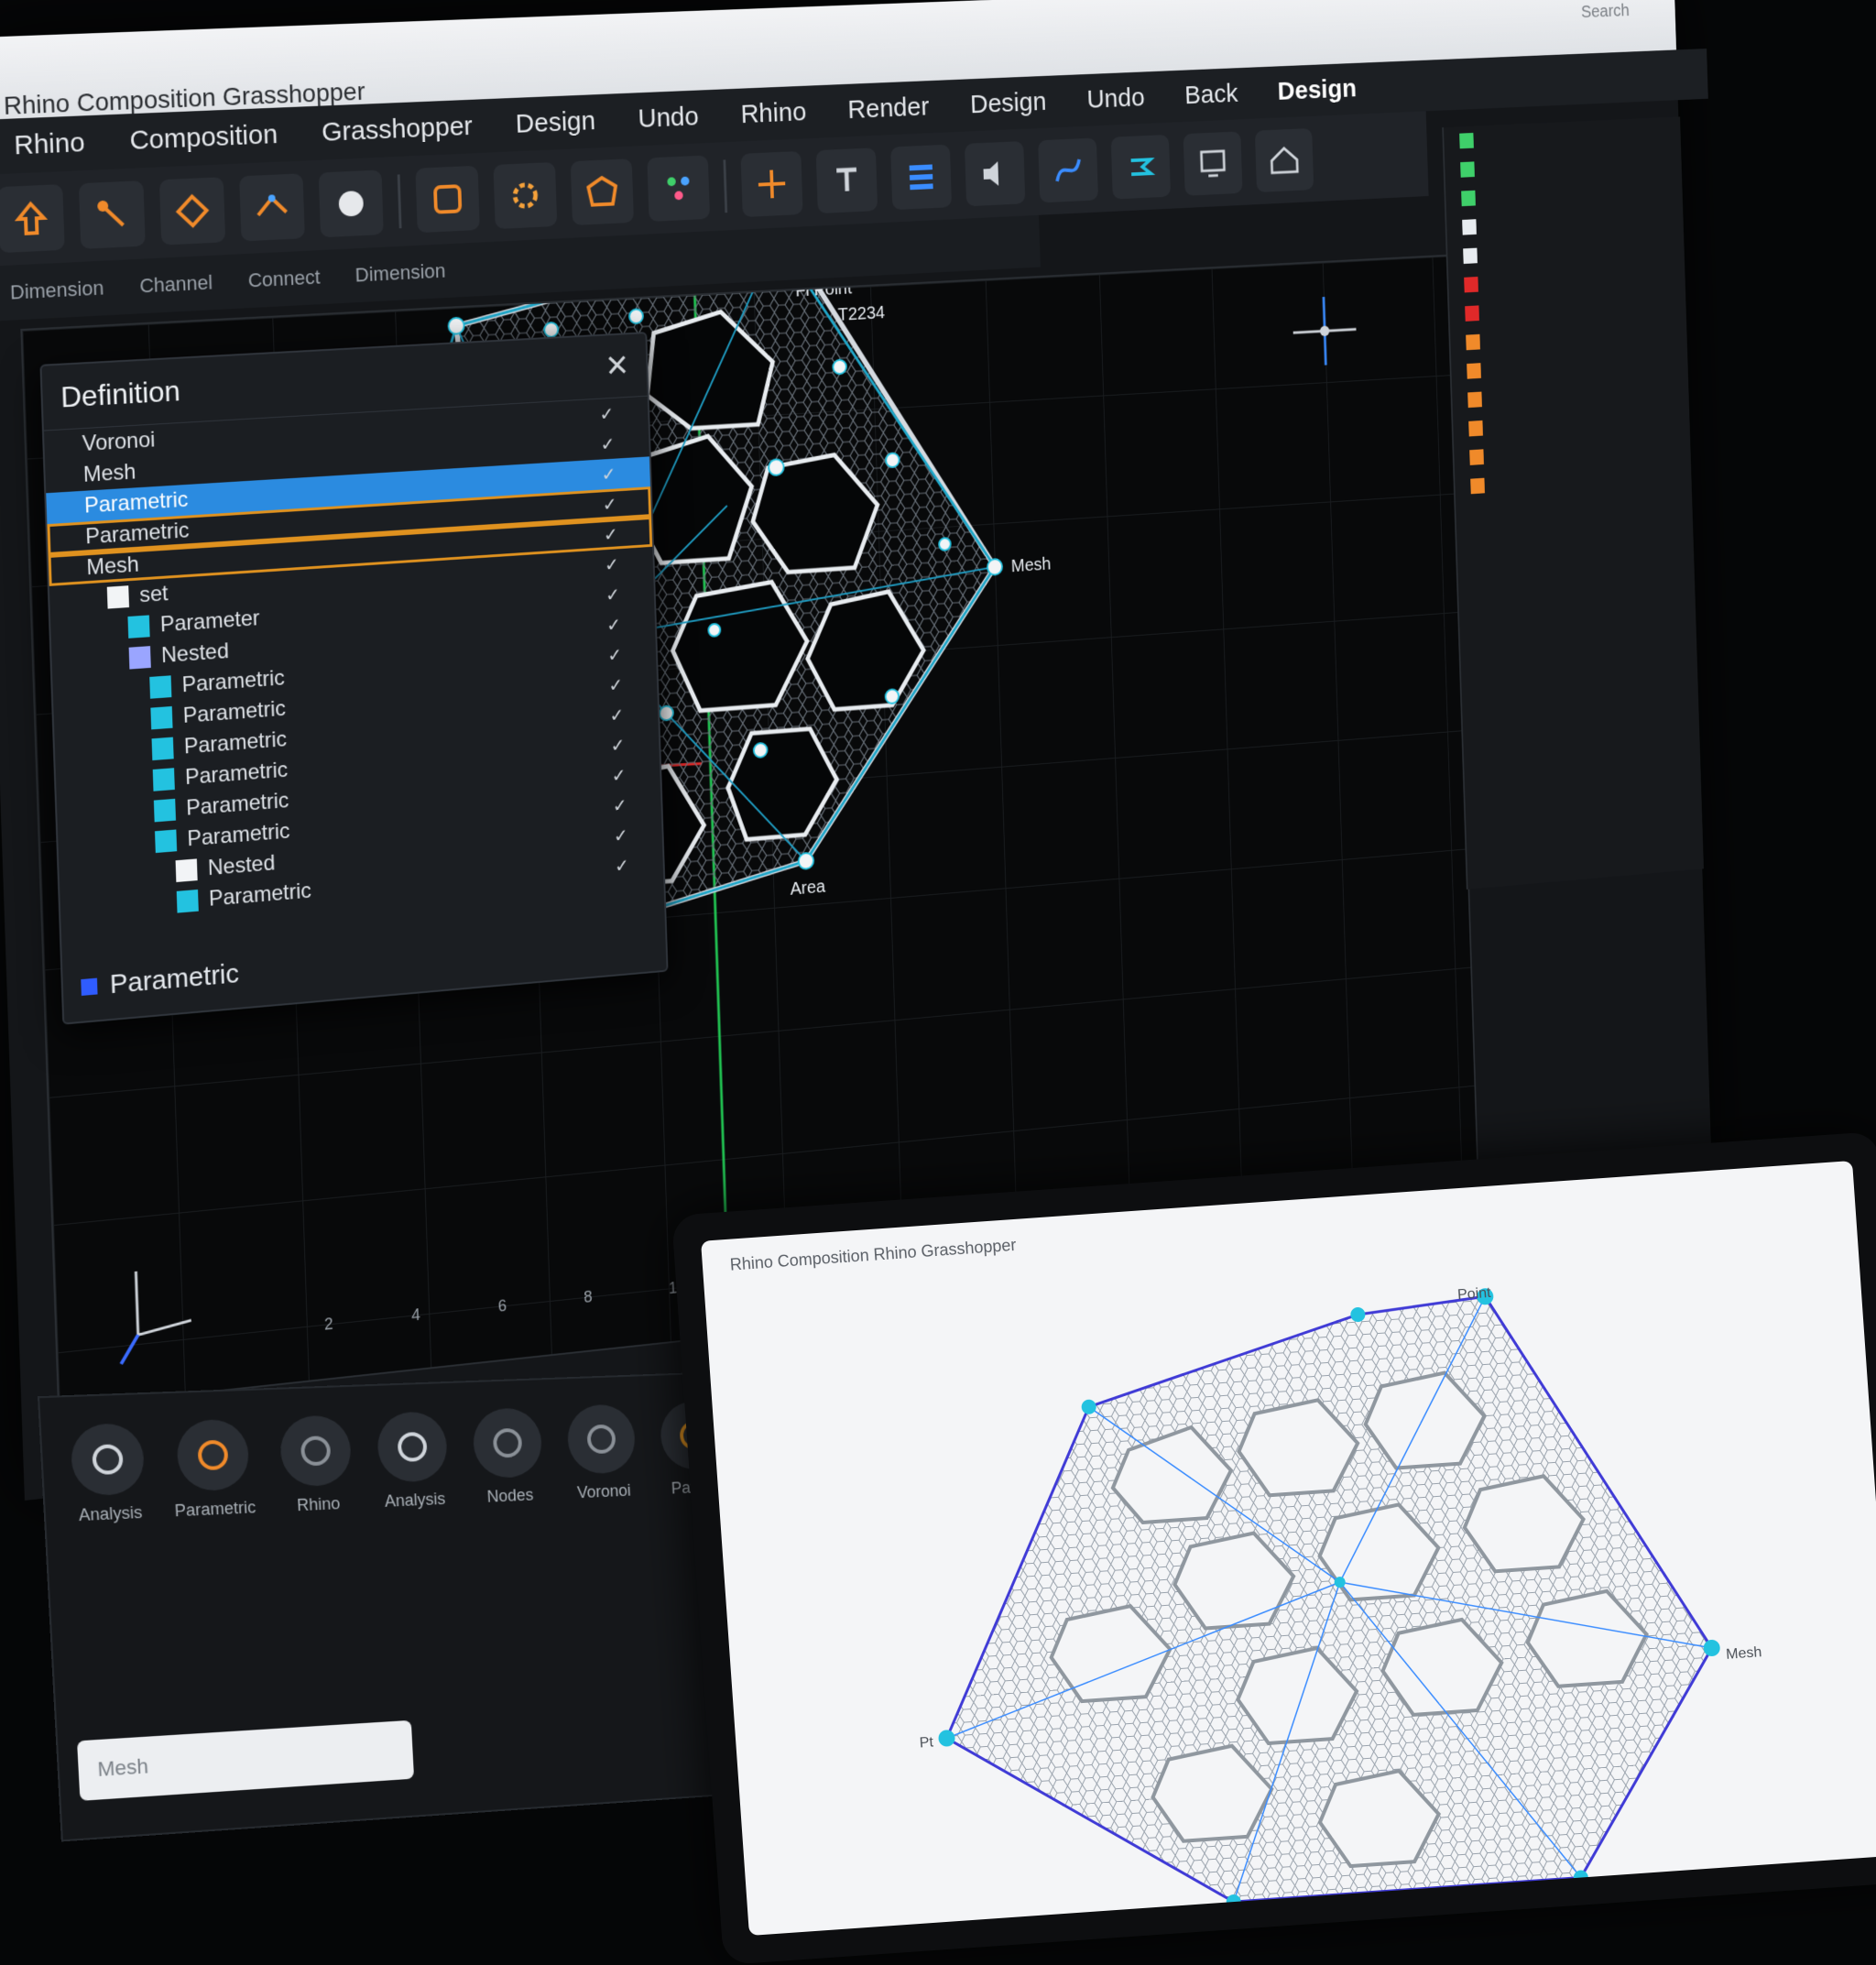  Describe the element at coordinates (328, 1325) in the screenshot. I see `ruler-tick: 2` at that location.